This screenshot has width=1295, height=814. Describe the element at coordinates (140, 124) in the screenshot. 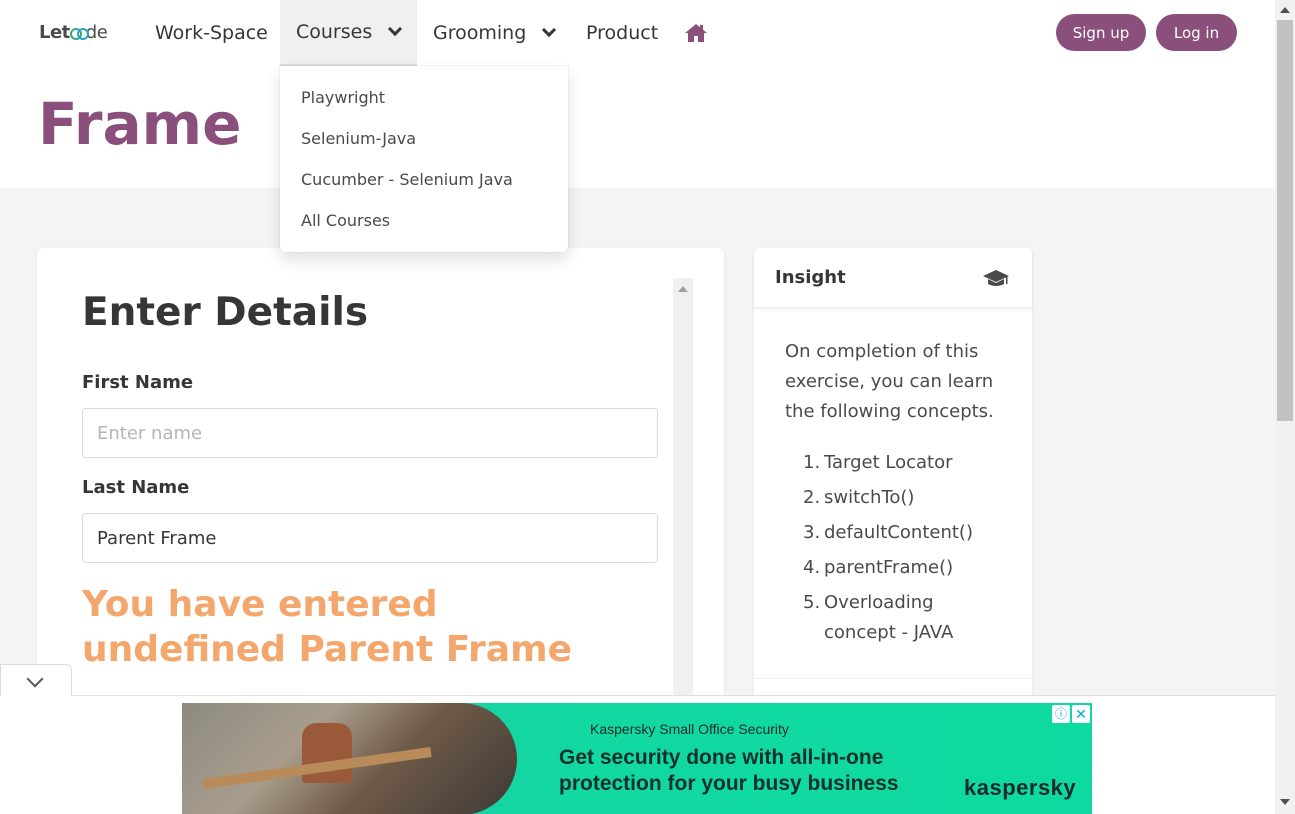

I see `page-title: Frame` at that location.